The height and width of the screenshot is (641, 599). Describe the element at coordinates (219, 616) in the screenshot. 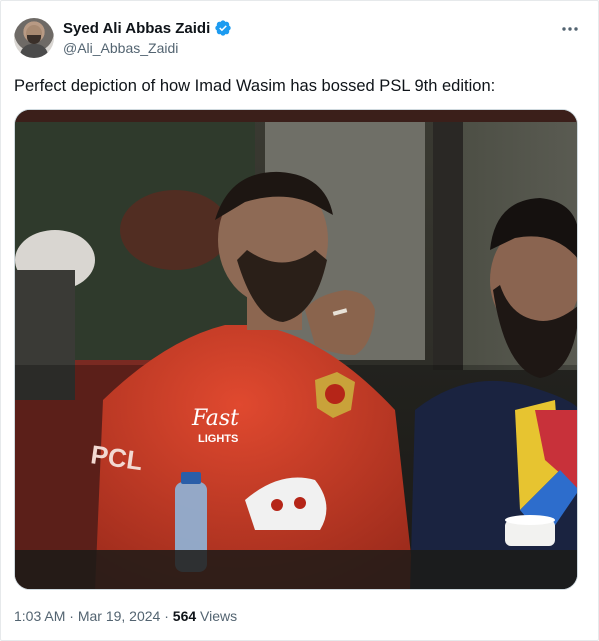

I see `views-label: Views` at that location.